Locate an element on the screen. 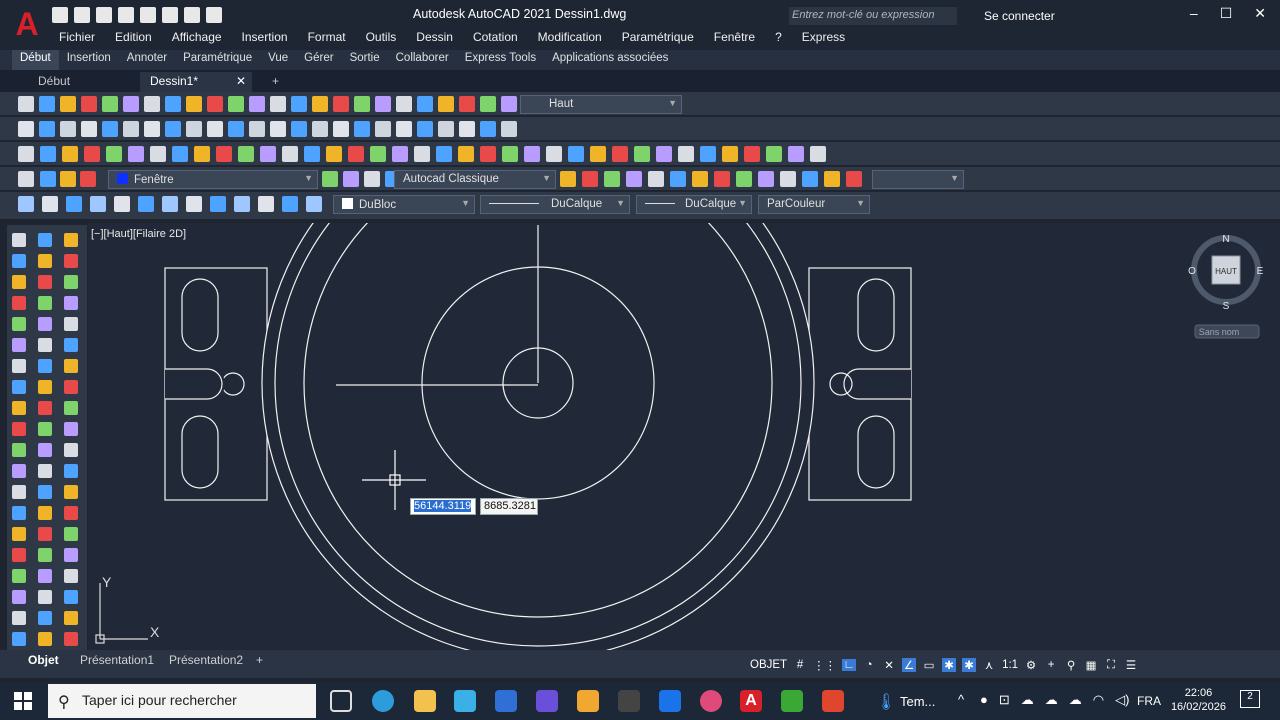 This screenshot has width=1280, height=720. open-icon is located at coordinates (60, 15).